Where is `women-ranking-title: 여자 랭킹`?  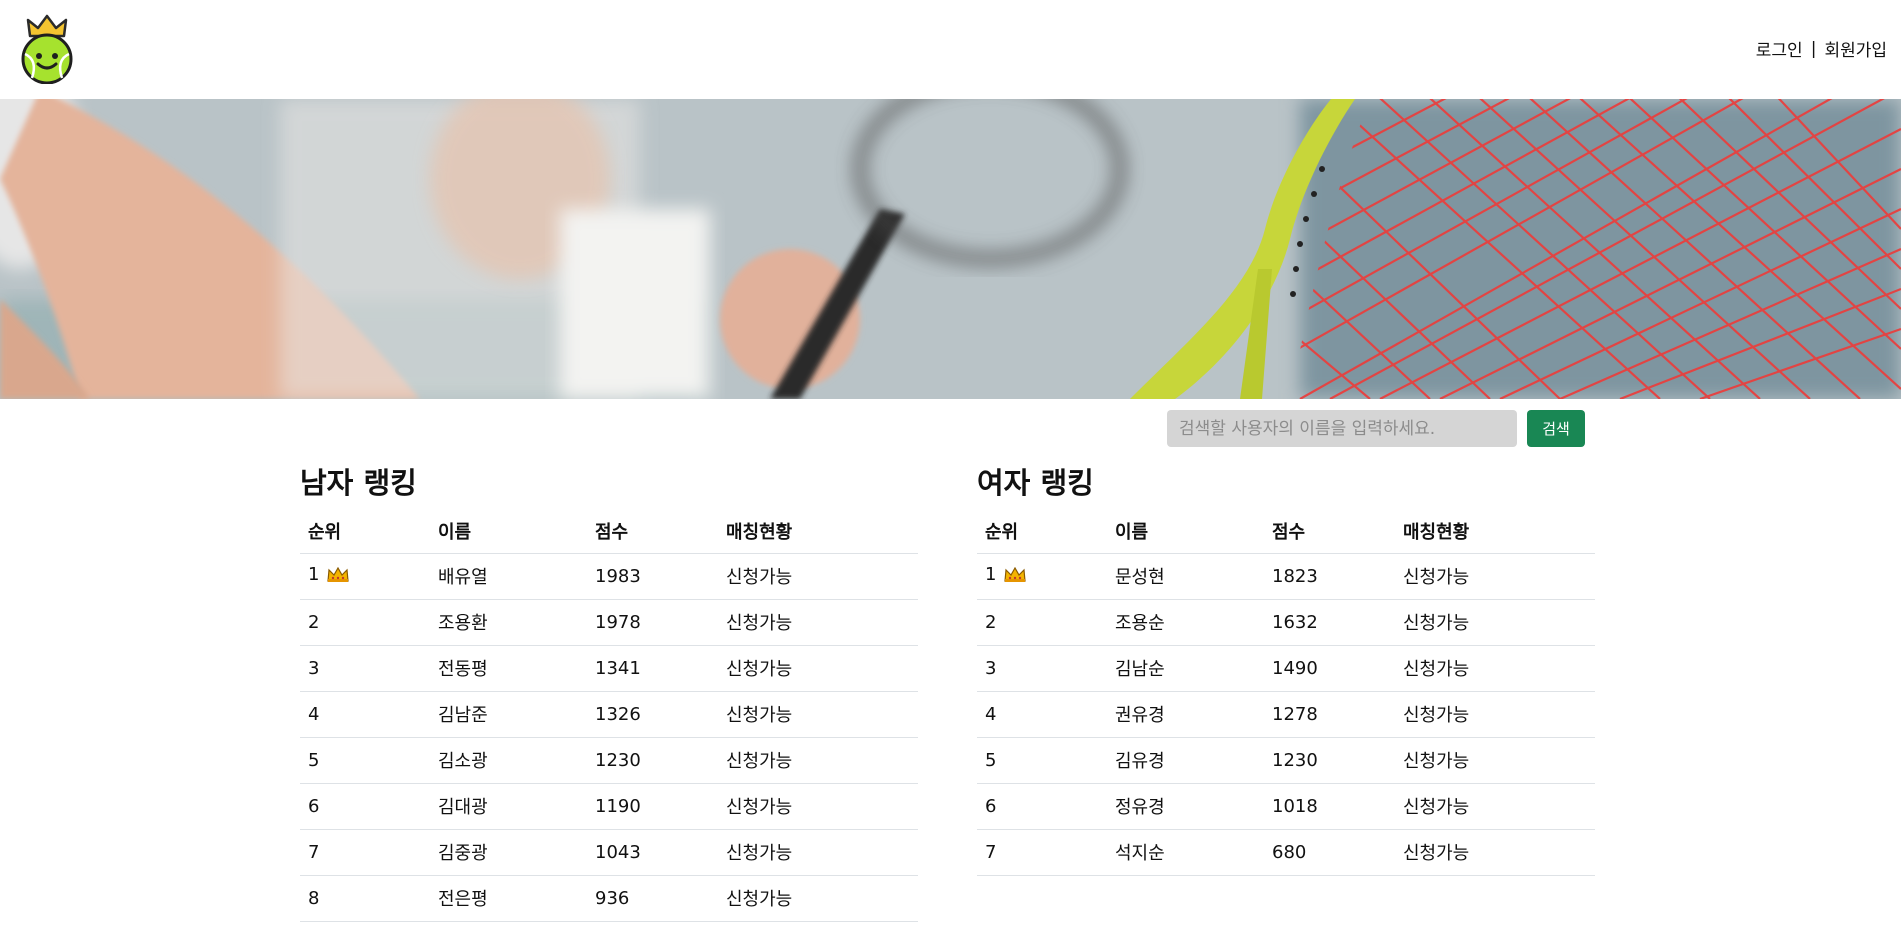
women-ranking-title: 여자 랭킹 is located at coordinates (1035, 483).